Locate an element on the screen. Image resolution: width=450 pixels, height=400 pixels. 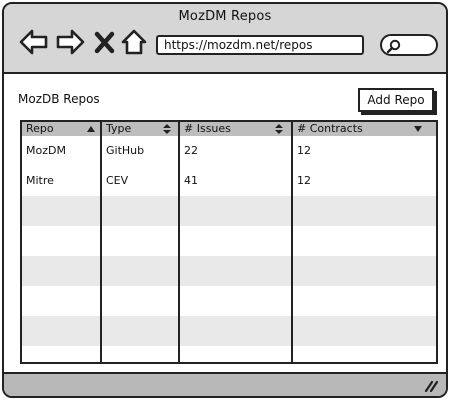
sort-ascending-icon is located at coordinates (91, 129).